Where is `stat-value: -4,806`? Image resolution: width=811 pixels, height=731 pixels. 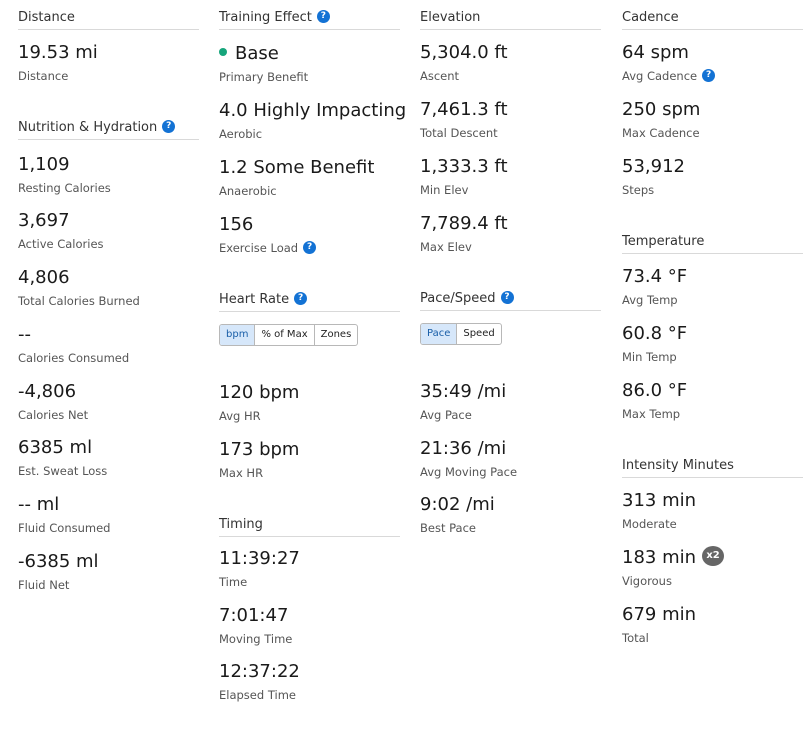
stat-value: -4,806 is located at coordinates (47, 391).